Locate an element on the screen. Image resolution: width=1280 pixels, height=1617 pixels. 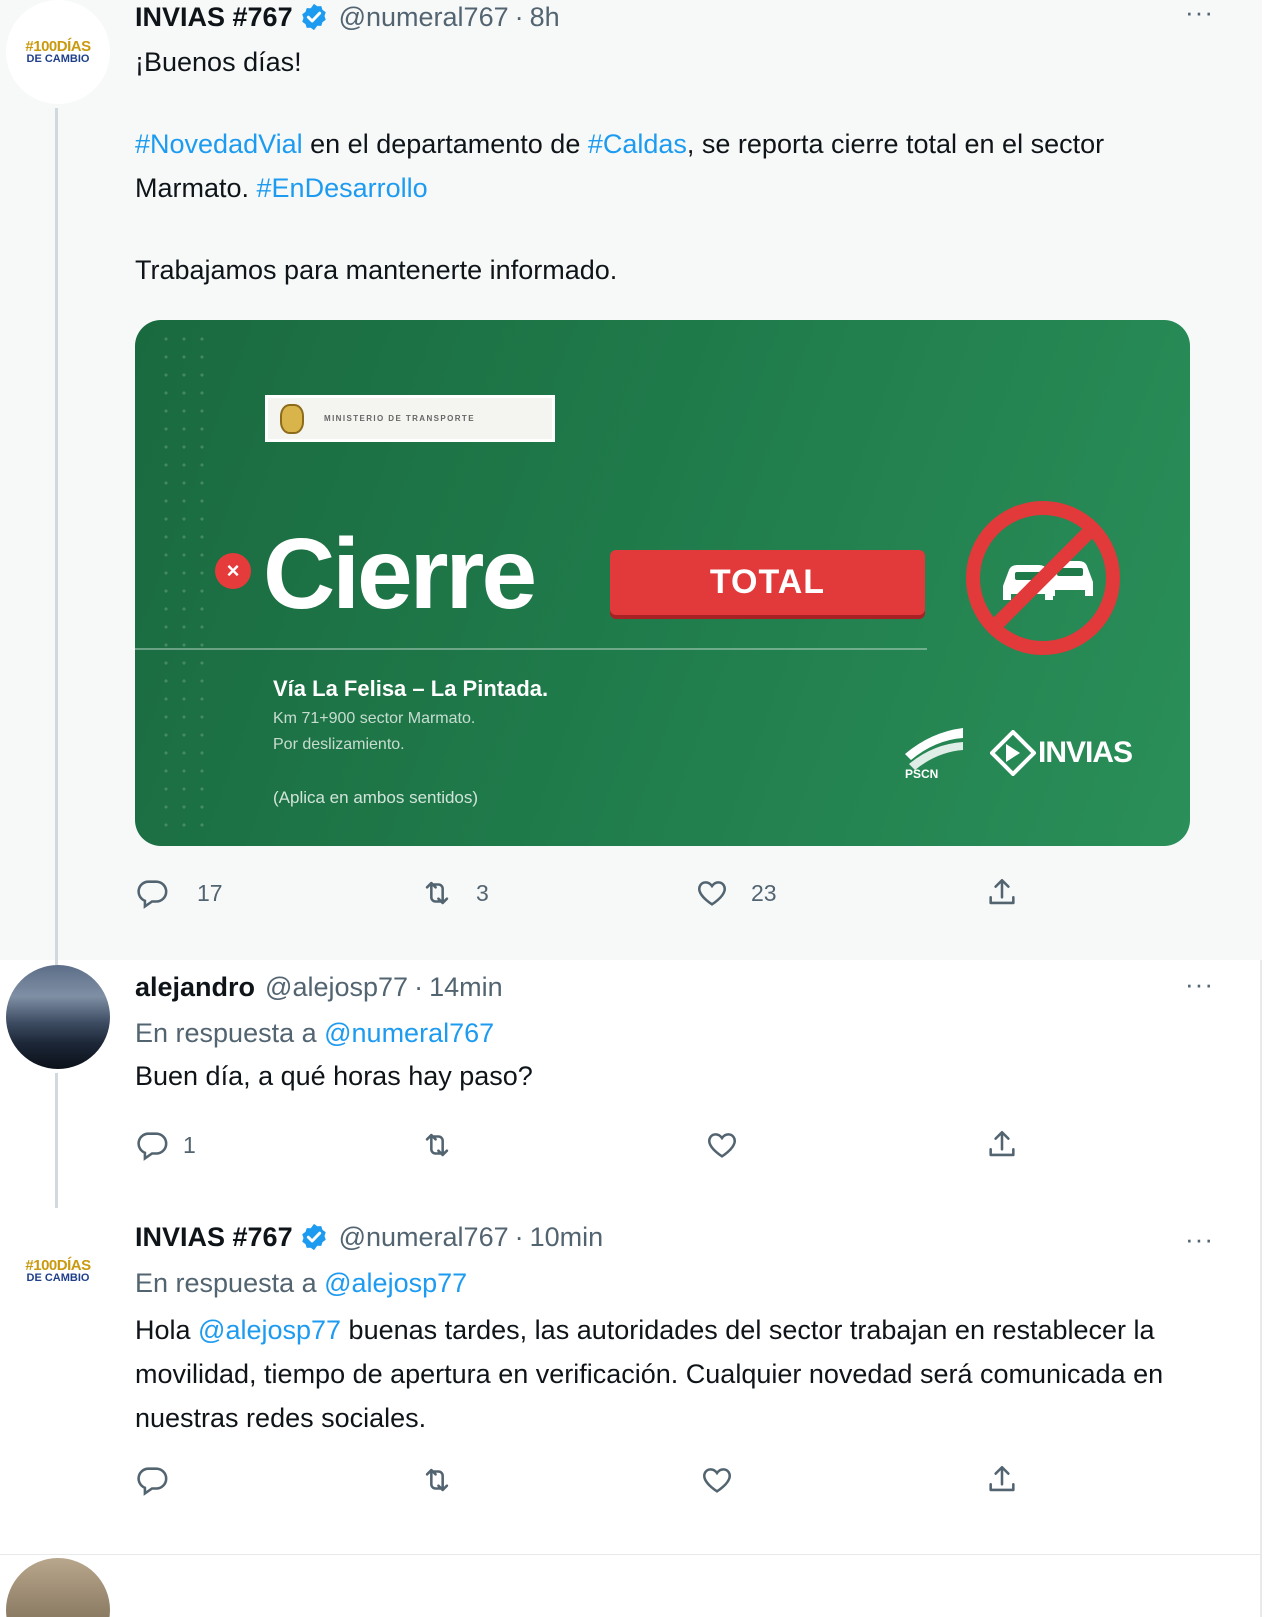
tweet-partial is located at coordinates (631, 1587).